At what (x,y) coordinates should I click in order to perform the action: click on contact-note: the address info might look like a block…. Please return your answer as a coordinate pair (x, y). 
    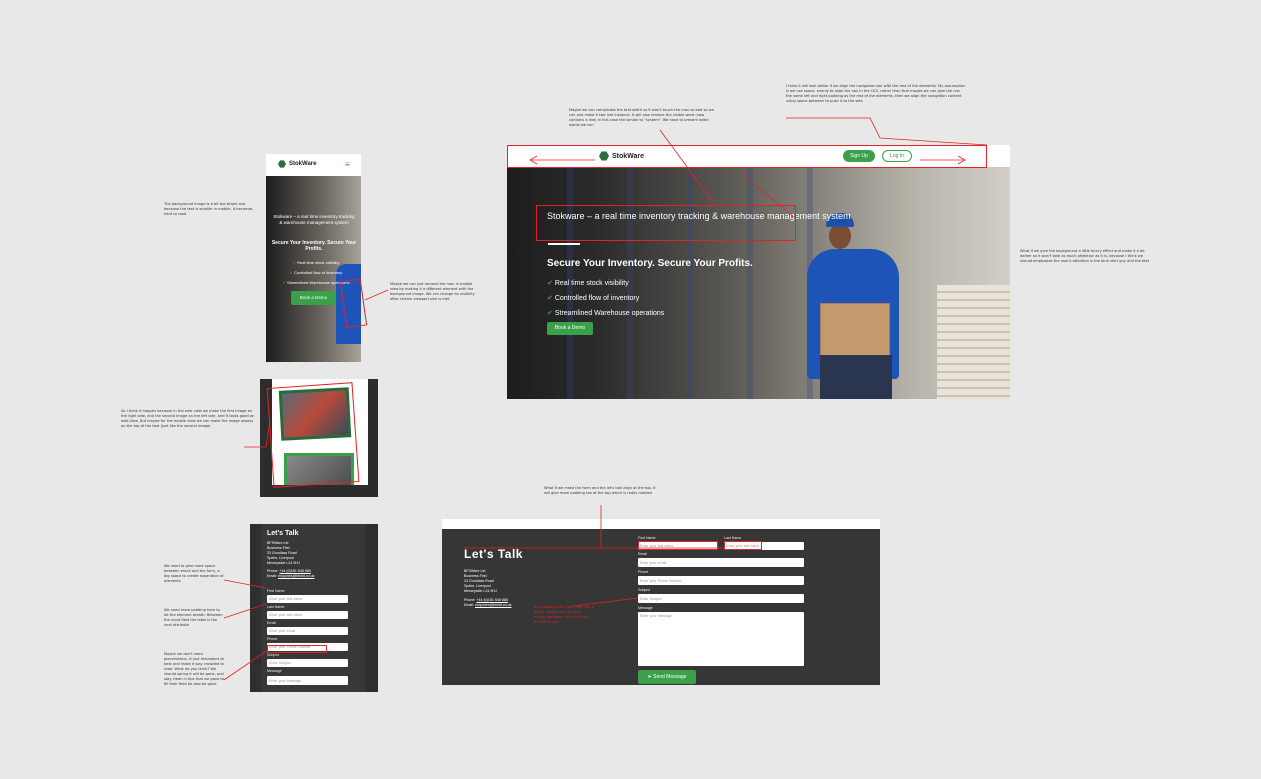
    Looking at the image, I should click on (564, 614).